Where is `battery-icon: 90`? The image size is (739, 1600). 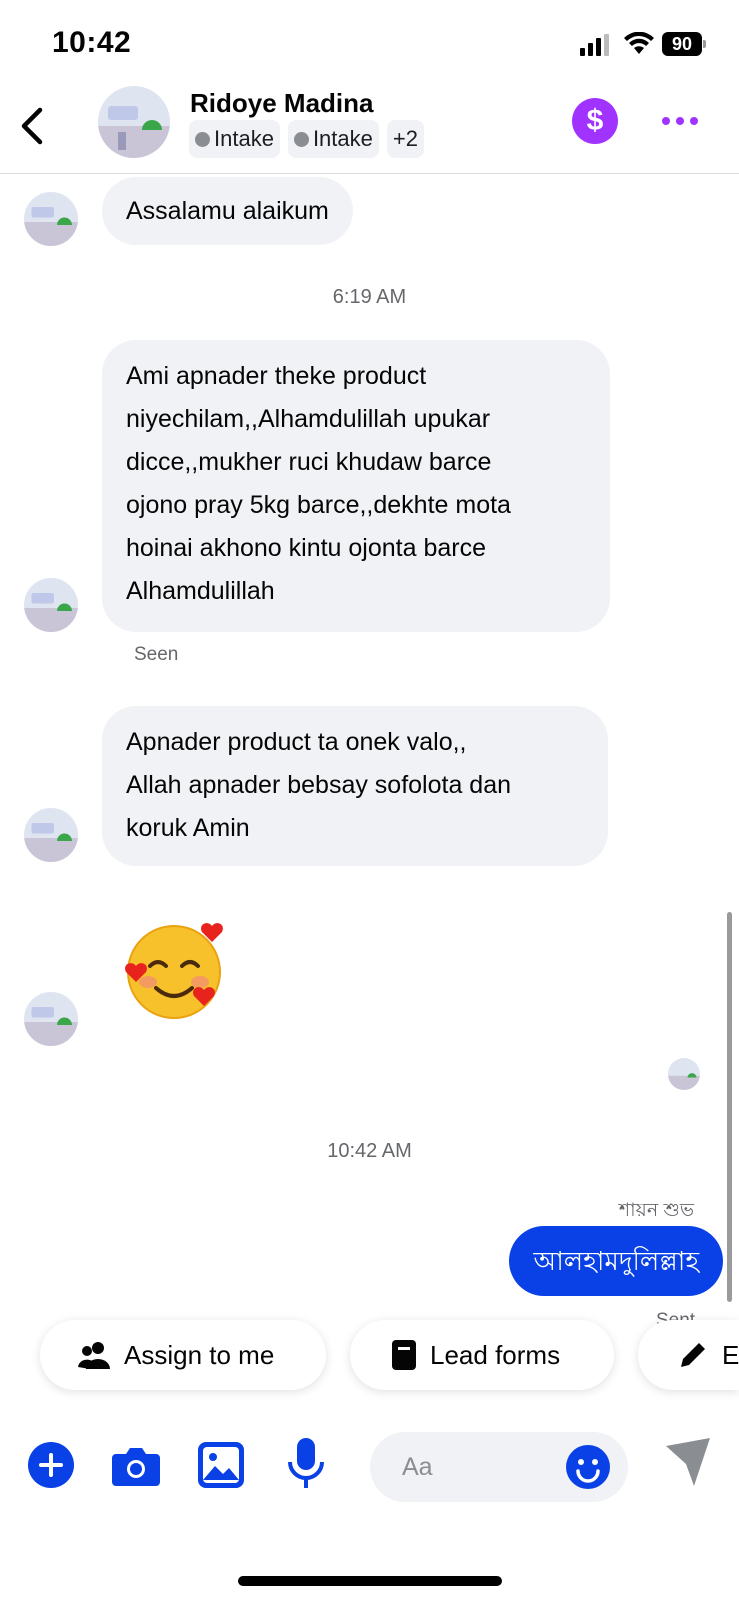
battery-icon: 90 is located at coordinates (684, 44).